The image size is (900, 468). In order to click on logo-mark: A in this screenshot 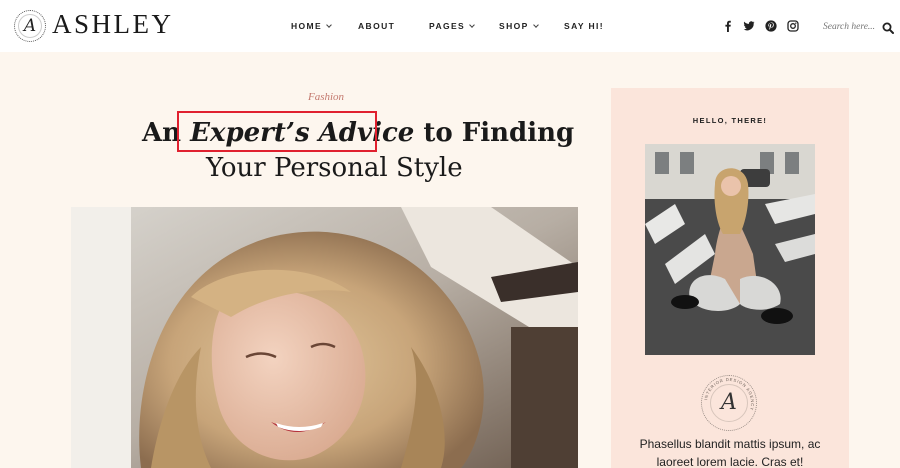, I will do `click(30, 26)`.